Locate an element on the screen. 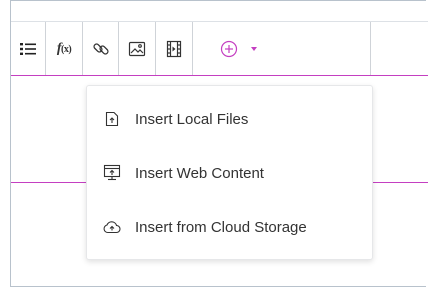 The width and height of the screenshot is (428, 288). caret-down-icon is located at coordinates (254, 48).